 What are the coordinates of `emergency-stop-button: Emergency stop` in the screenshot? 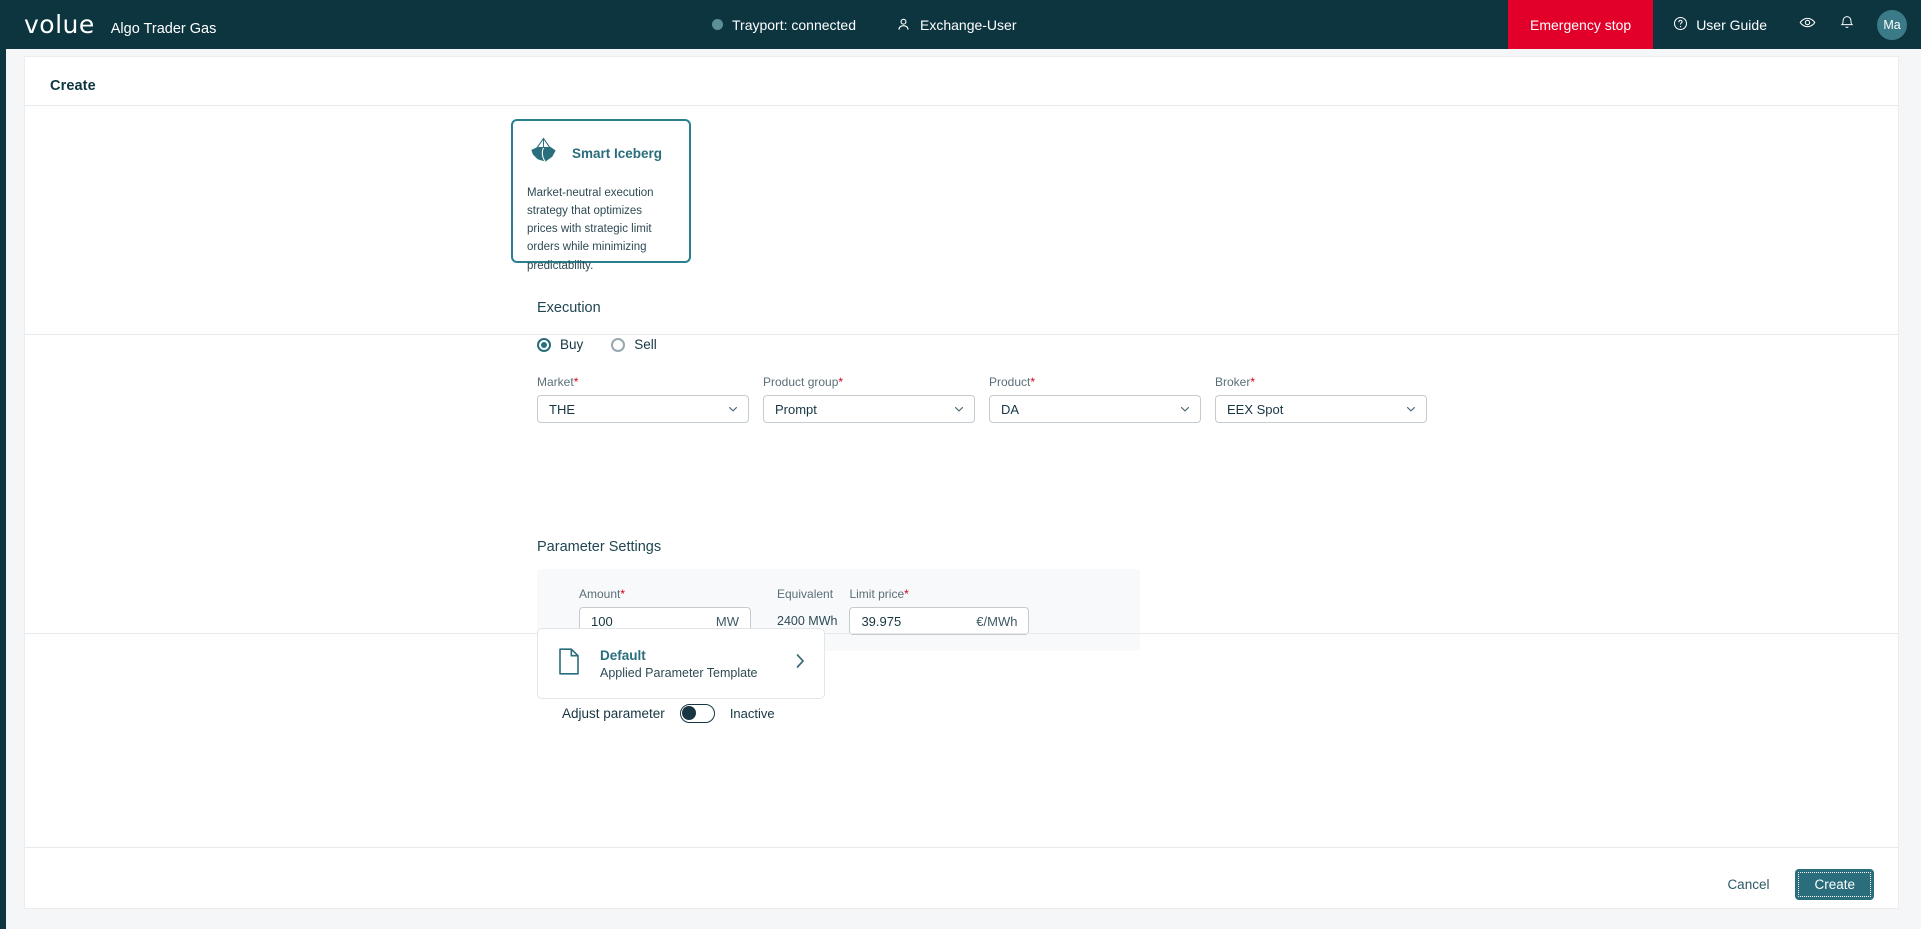 It's located at (1581, 24).